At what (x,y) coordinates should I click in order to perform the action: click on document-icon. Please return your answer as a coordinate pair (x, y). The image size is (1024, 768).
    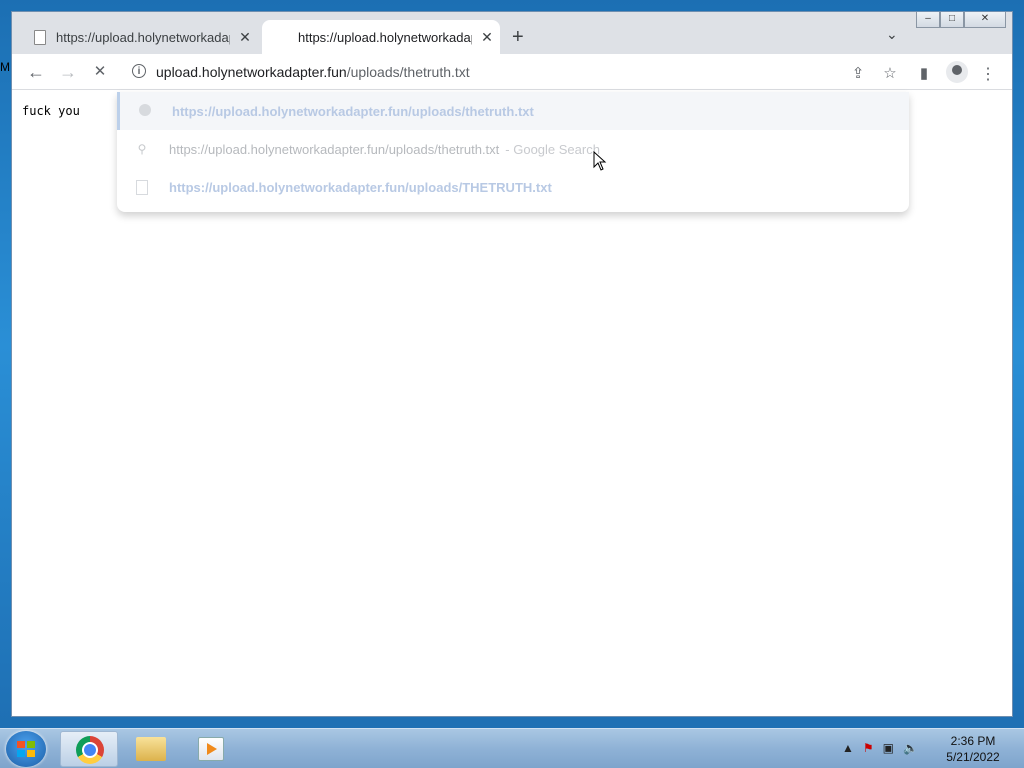
    Looking at the image, I should click on (142, 187).